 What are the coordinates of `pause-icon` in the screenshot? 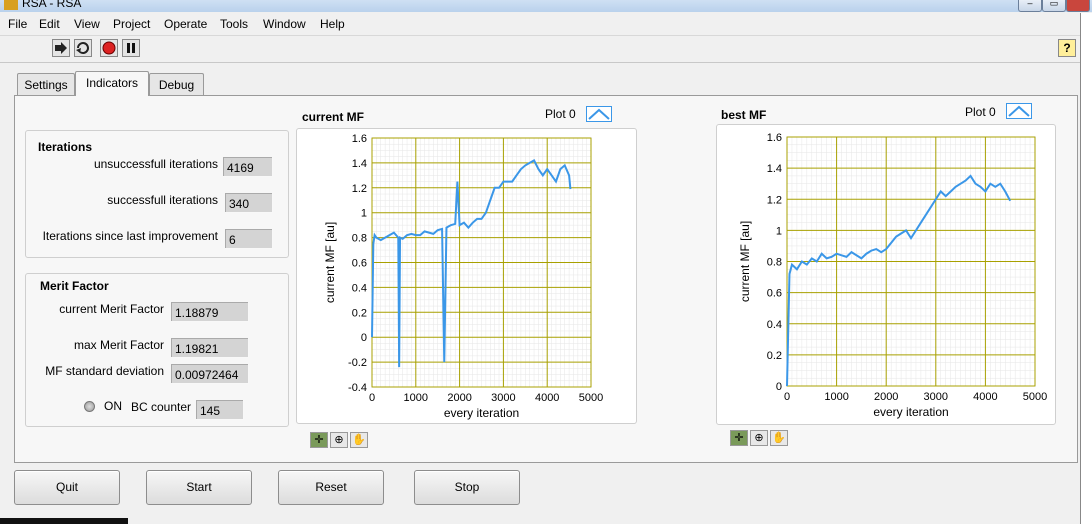 It's located at (131, 48).